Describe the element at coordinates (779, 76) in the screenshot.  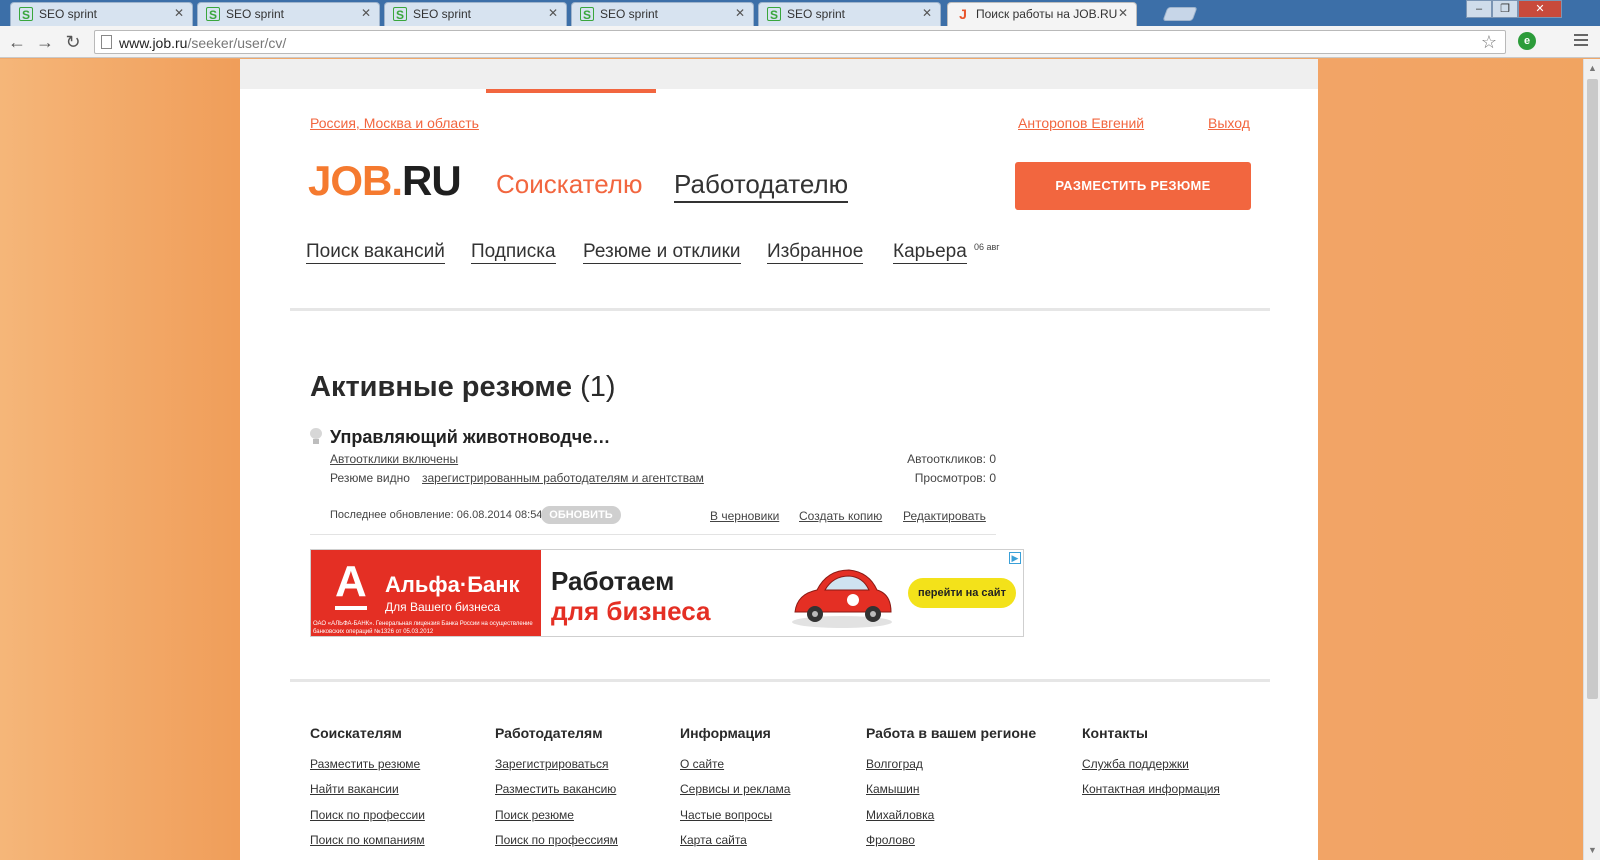
I see `top-strip` at that location.